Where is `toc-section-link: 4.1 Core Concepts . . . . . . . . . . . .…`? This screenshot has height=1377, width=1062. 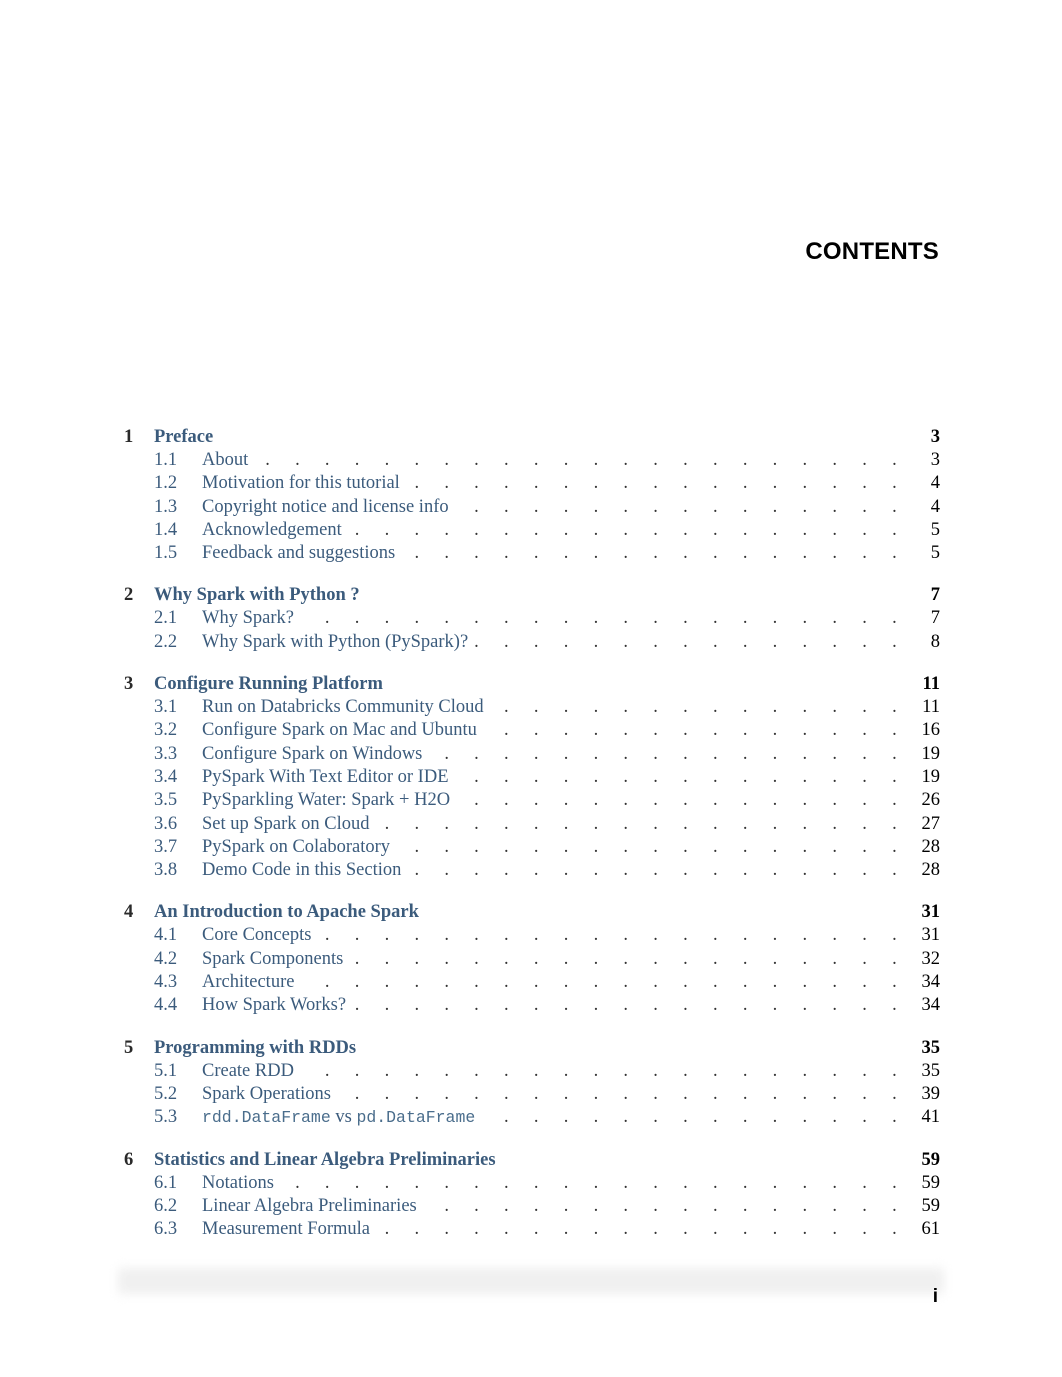 toc-section-link: 4.1 Core Concepts . . . . . . . . . . . .… is located at coordinates (532, 936).